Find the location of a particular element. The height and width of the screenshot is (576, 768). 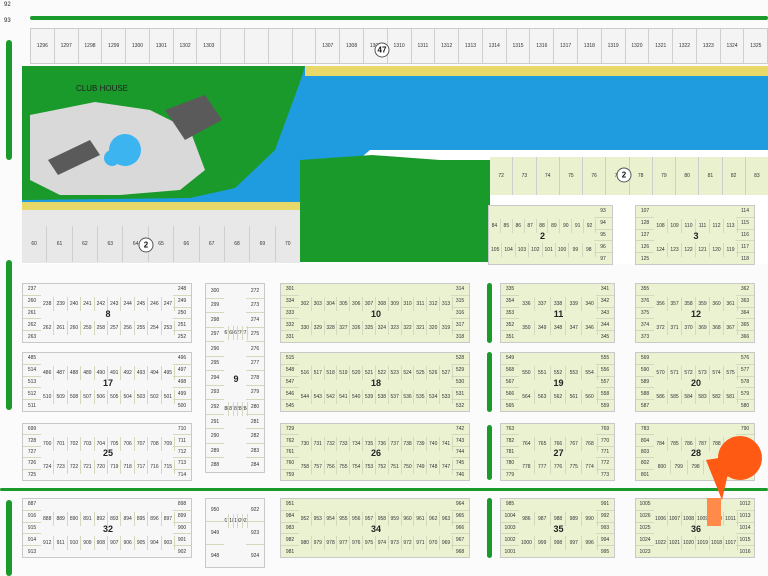

lot: 793 is located at coordinates (745, 464).